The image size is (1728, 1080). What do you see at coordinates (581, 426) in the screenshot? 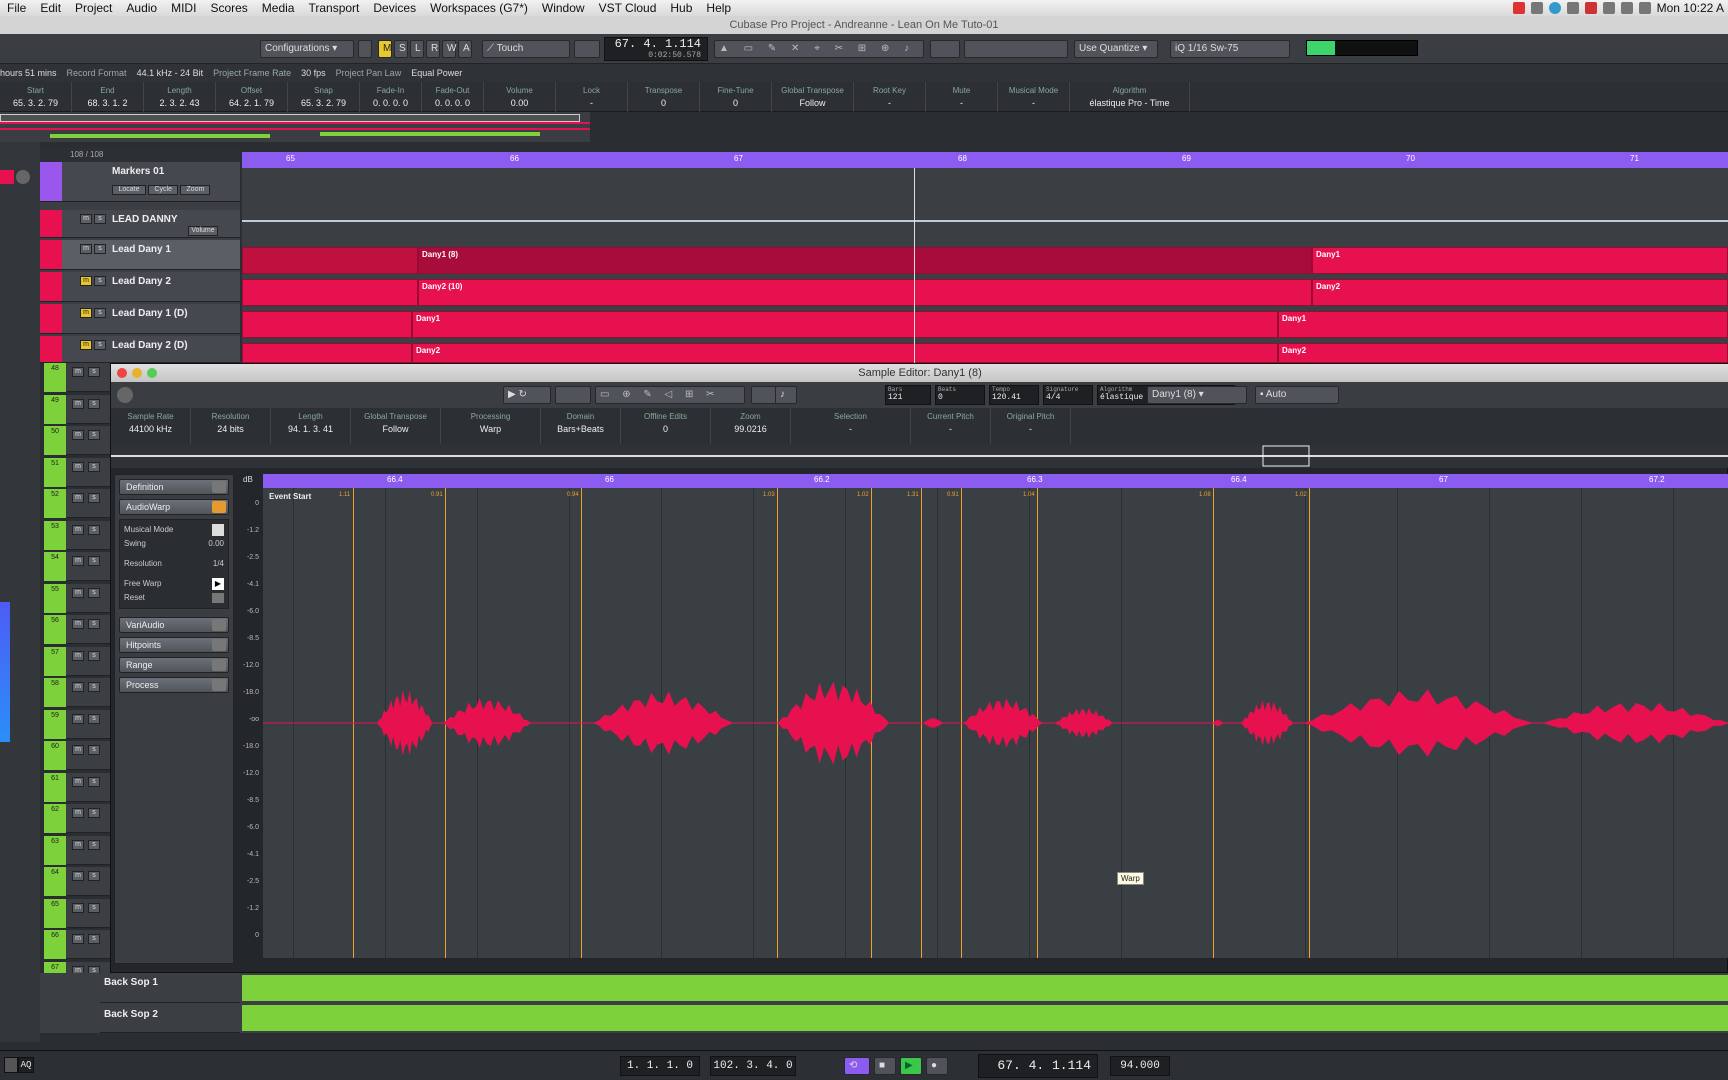
I see `se-info-domain: Domain Bars+Beats` at bounding box center [581, 426].